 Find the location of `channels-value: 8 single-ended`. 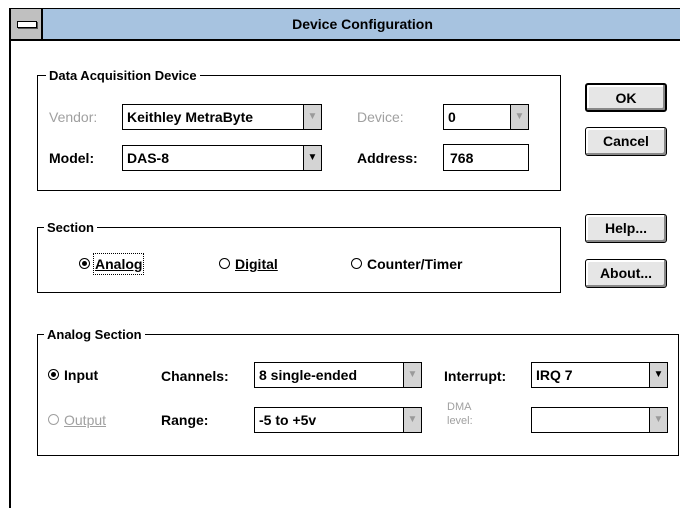

channels-value: 8 single-ended is located at coordinates (308, 375).